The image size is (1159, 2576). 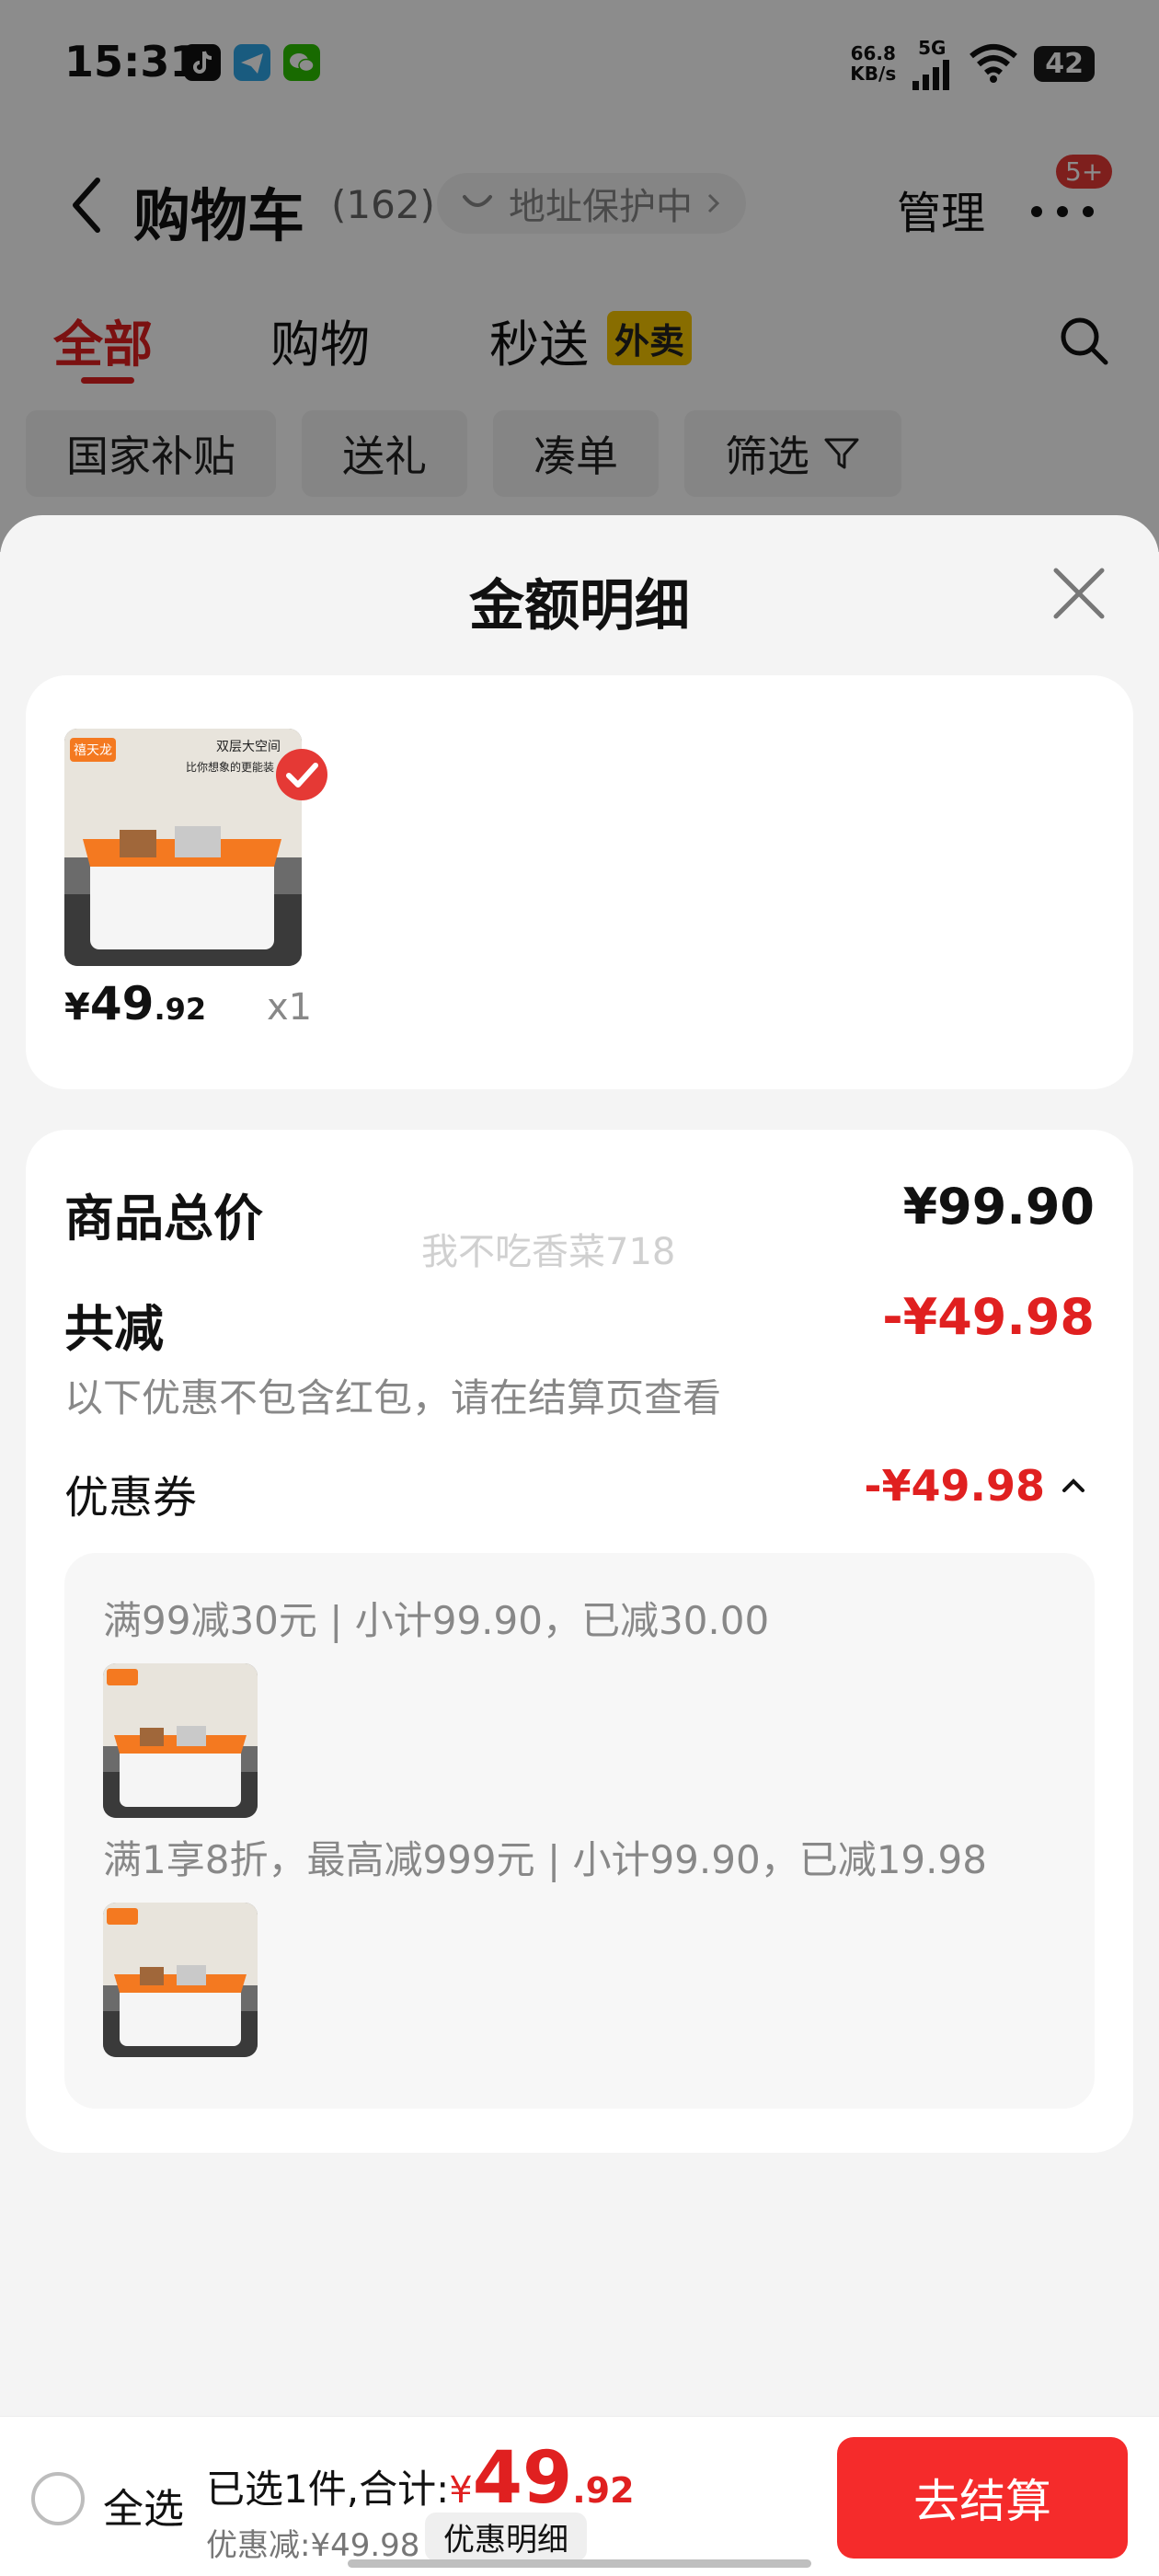 I want to click on product-brand-logo: 禧天龙, so click(x=93, y=750).